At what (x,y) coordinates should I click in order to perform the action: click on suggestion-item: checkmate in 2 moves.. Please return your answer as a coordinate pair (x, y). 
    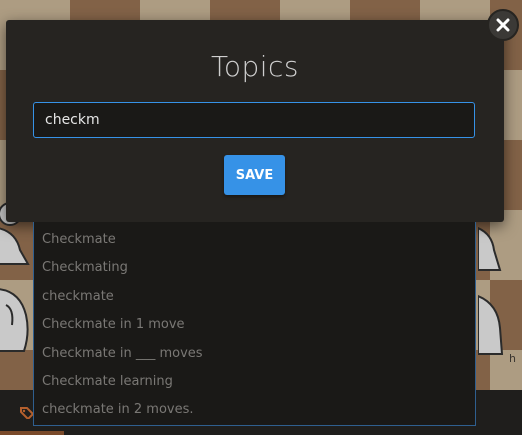
    Looking at the image, I should click on (254, 410).